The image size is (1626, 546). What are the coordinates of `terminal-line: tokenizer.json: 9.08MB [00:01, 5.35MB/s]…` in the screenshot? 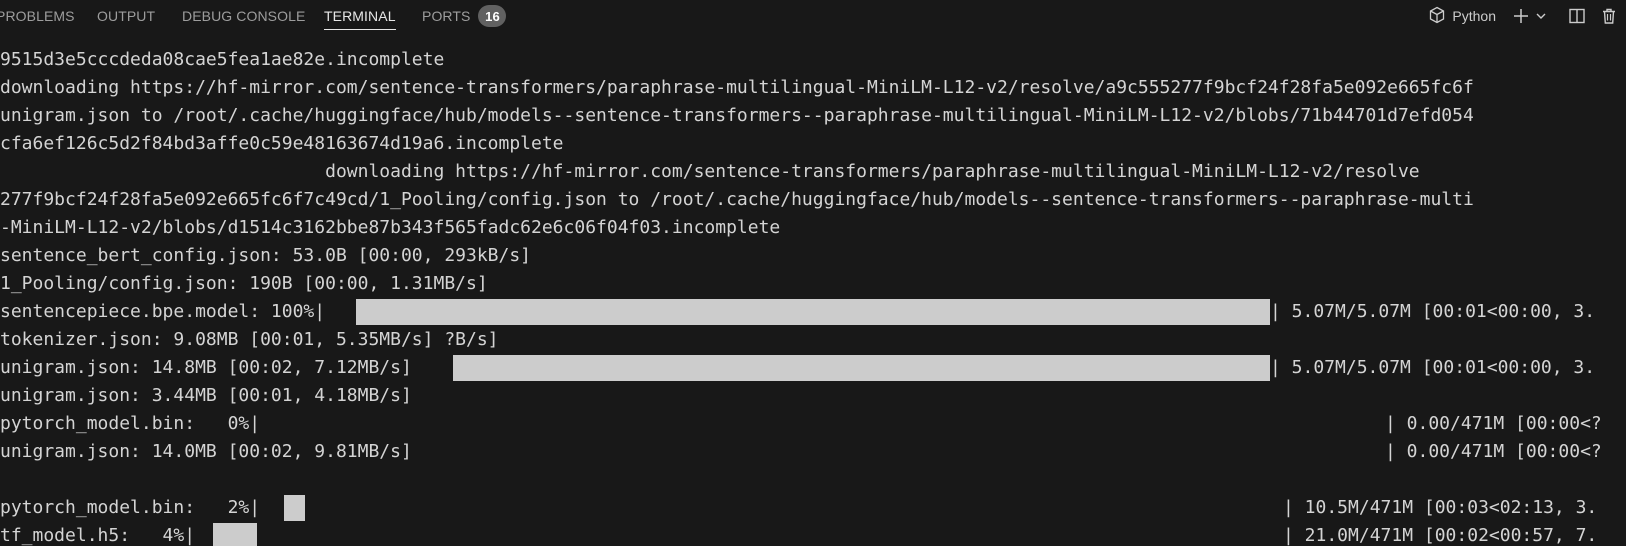 It's located at (249, 339).